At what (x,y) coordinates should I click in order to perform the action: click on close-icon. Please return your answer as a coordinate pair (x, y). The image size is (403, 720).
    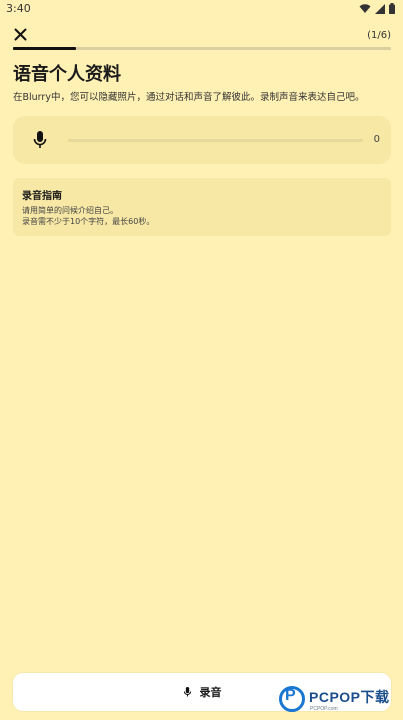
    Looking at the image, I should click on (20, 34).